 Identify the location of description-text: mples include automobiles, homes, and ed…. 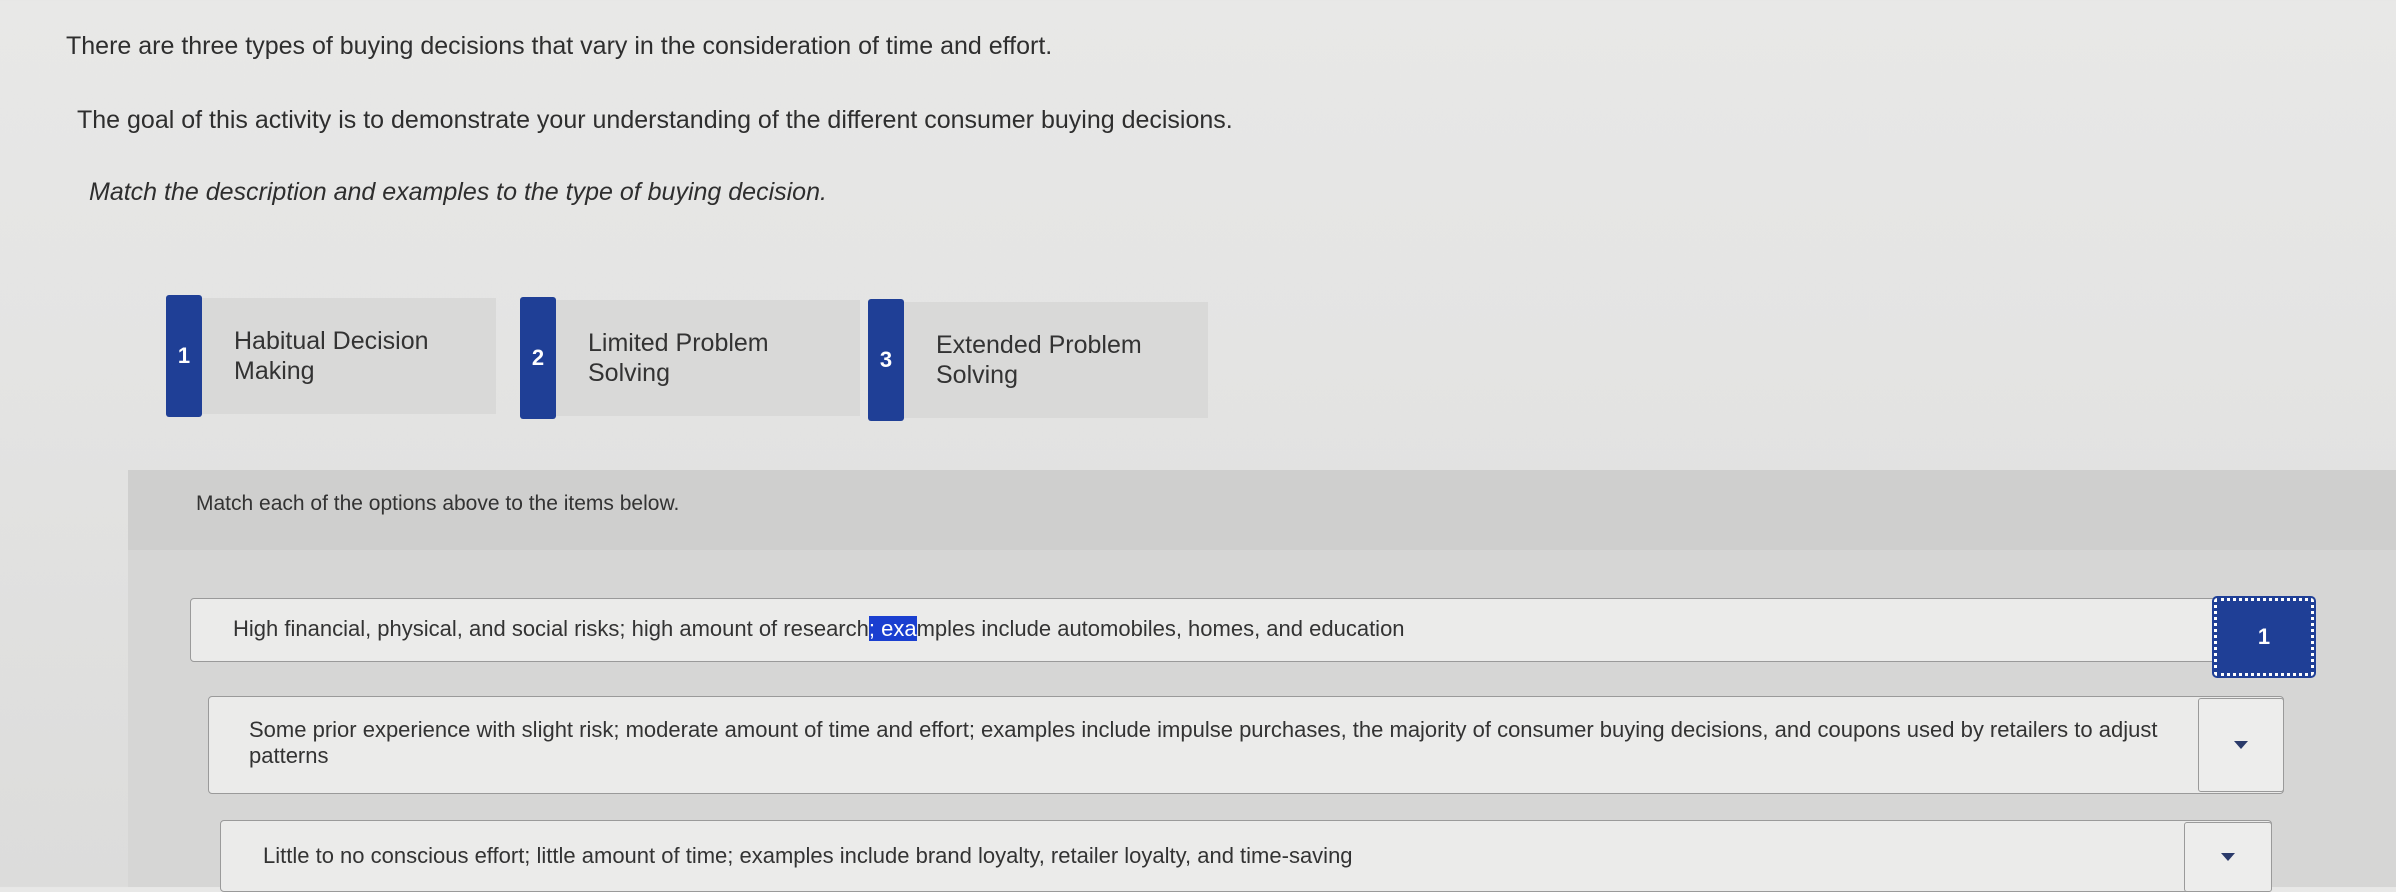
(1160, 628).